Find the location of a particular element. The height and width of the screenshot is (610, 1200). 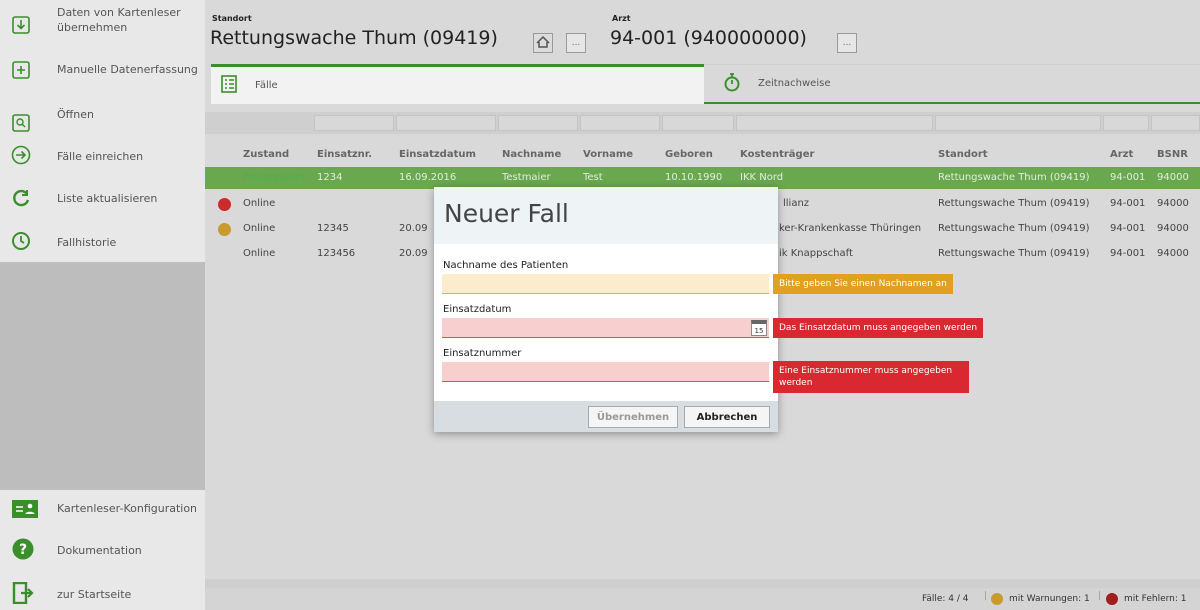

cell-kostentraeger: IKK Nord is located at coordinates (762, 177).